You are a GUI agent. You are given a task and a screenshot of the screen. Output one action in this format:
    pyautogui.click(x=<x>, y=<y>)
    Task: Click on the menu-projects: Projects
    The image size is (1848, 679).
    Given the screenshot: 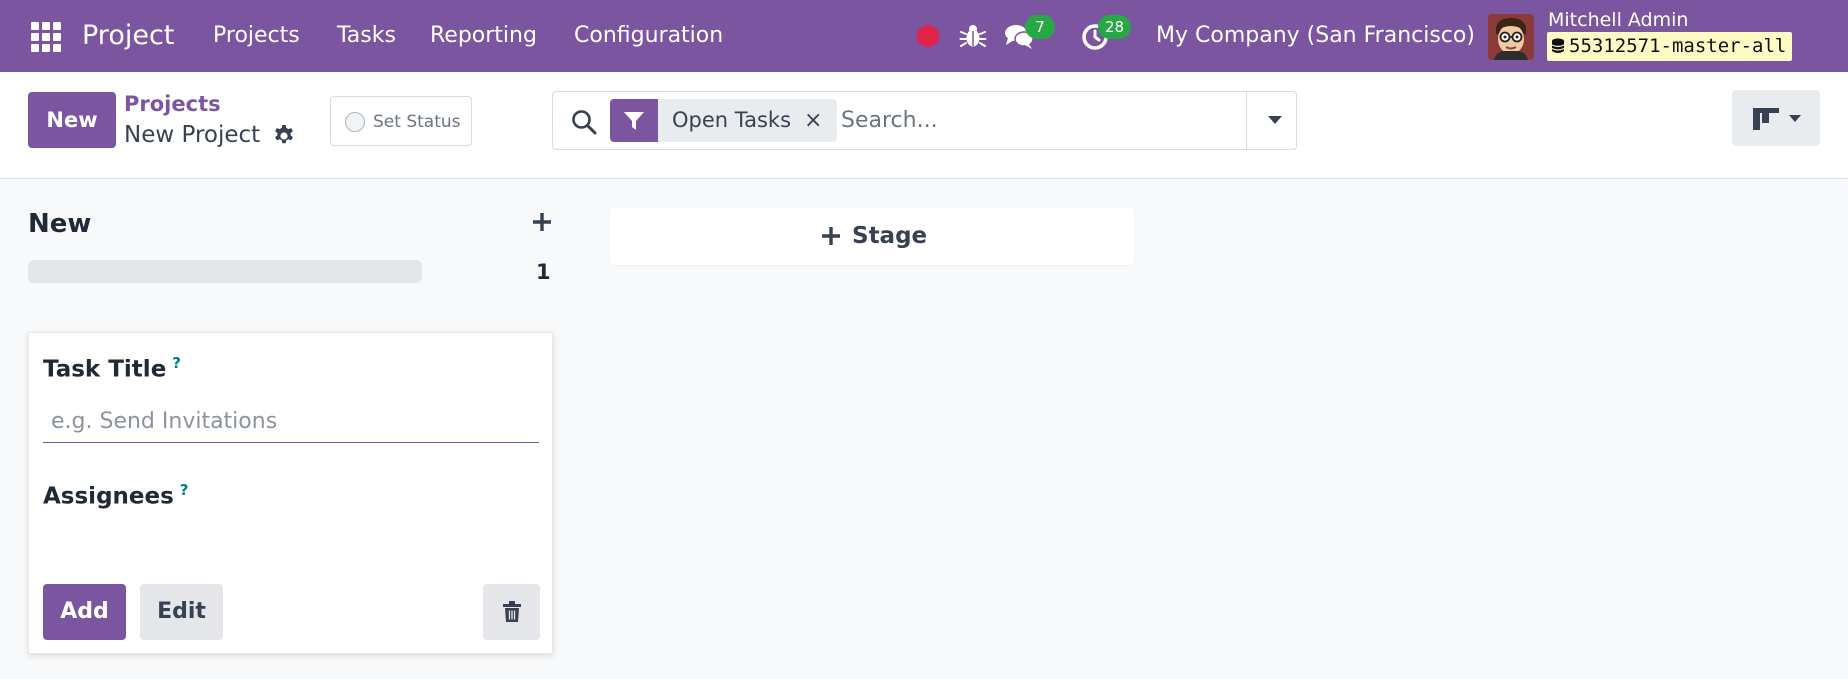 What is the action you would take?
    pyautogui.click(x=256, y=36)
    